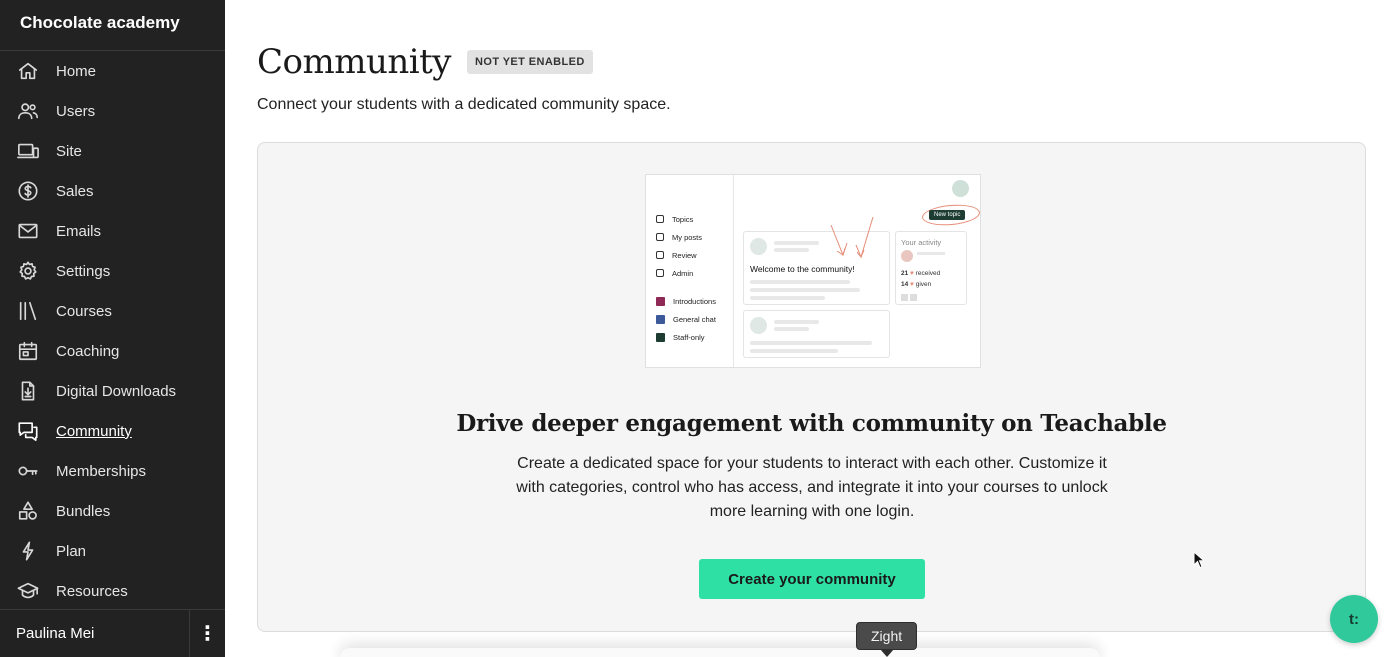 This screenshot has height=657, width=1395. Describe the element at coordinates (28, 511) in the screenshot. I see `shapes-icon` at that location.